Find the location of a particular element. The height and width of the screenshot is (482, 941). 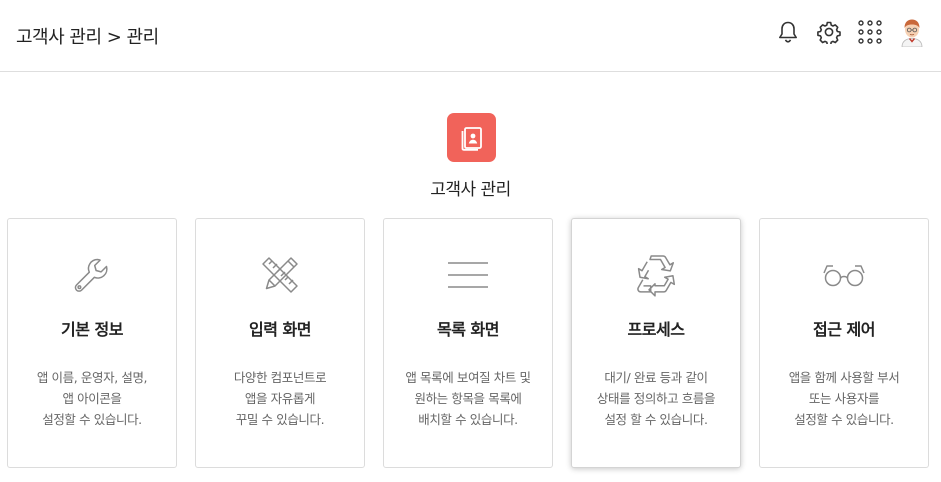

gear-icon is located at coordinates (829, 32).